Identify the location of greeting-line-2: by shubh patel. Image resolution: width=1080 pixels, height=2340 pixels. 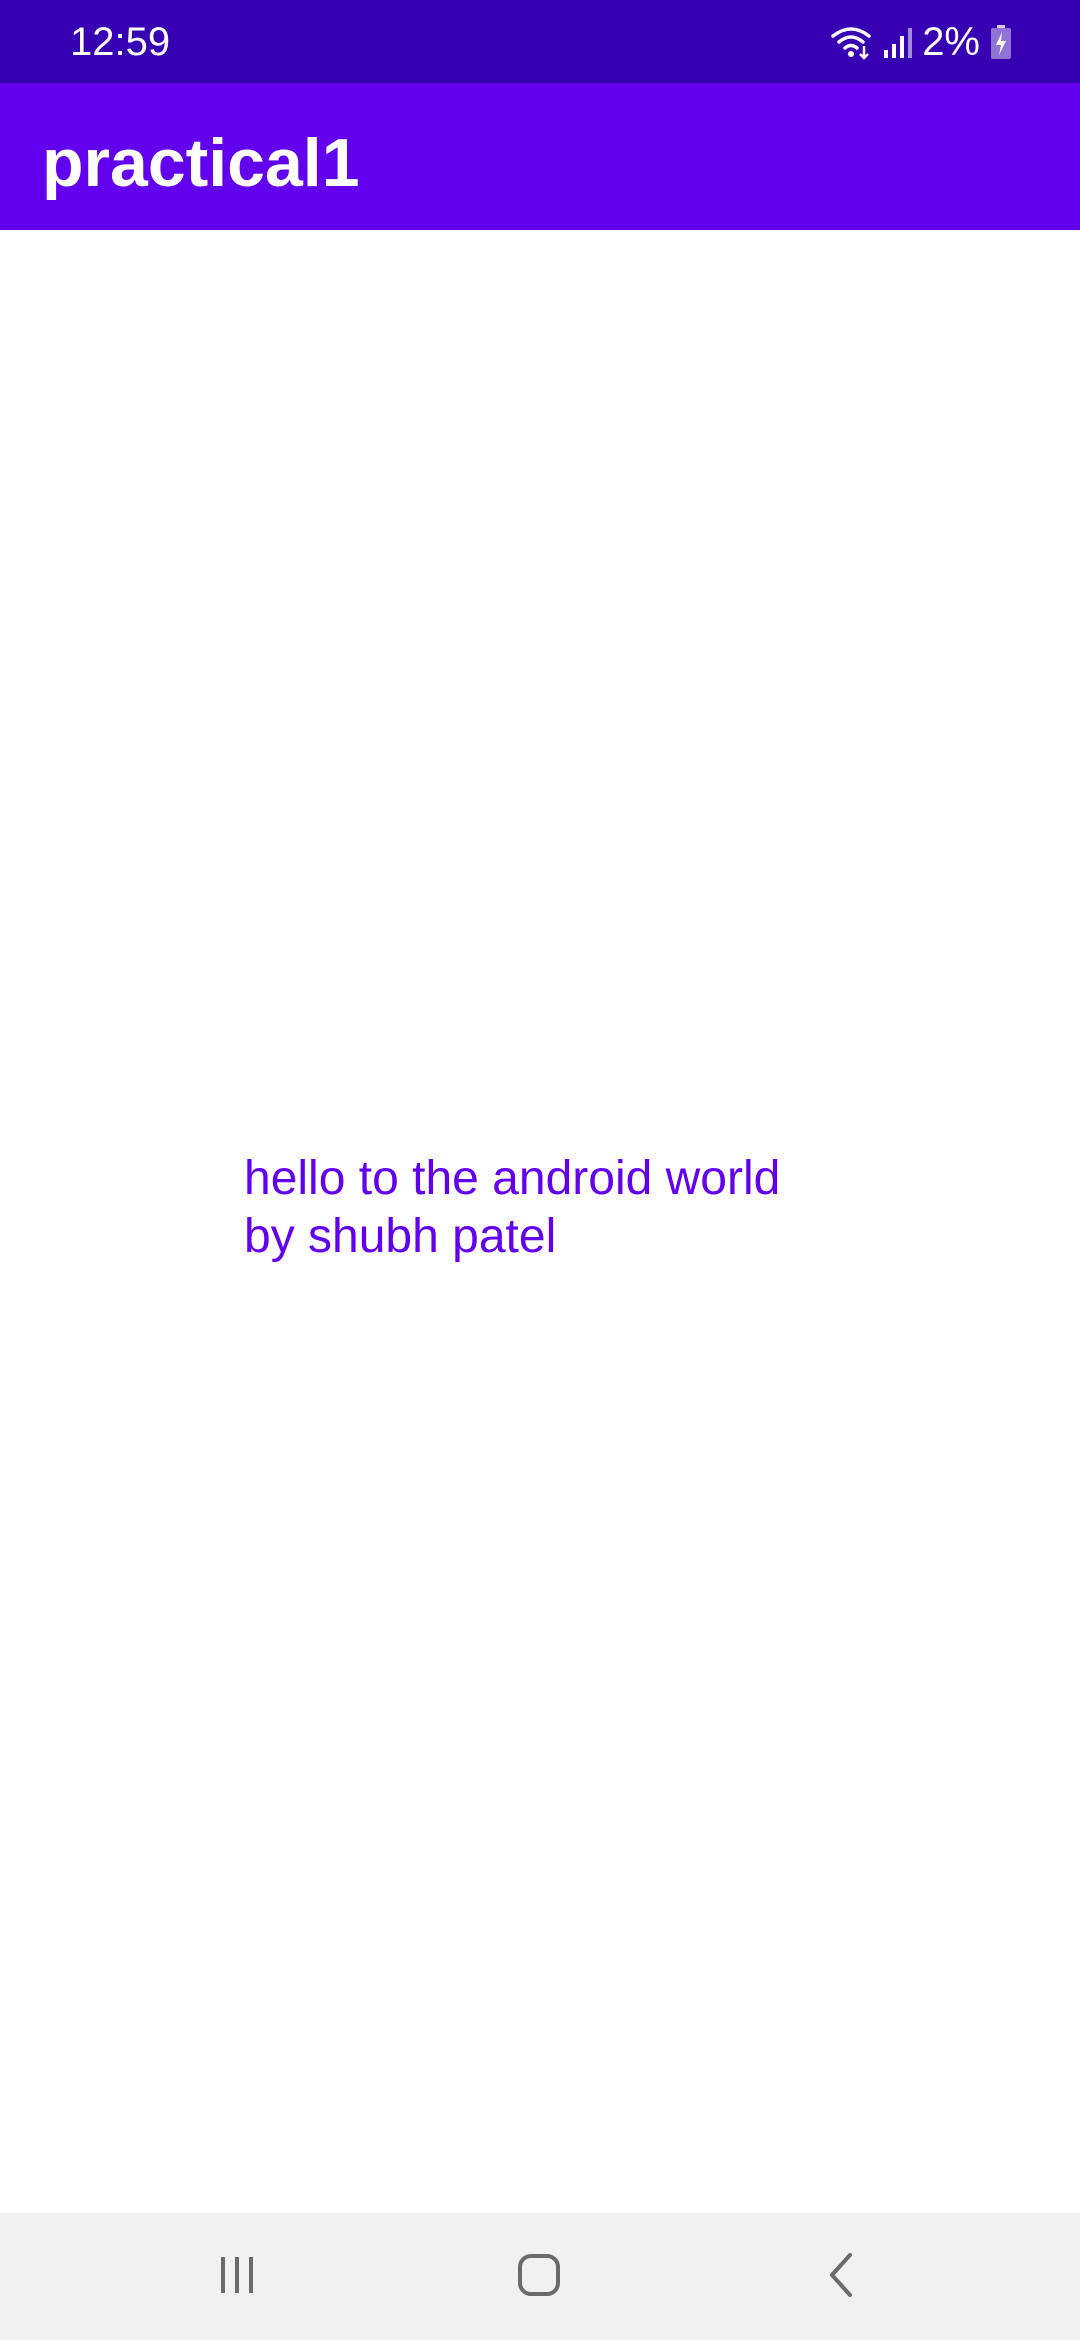
(400, 1236).